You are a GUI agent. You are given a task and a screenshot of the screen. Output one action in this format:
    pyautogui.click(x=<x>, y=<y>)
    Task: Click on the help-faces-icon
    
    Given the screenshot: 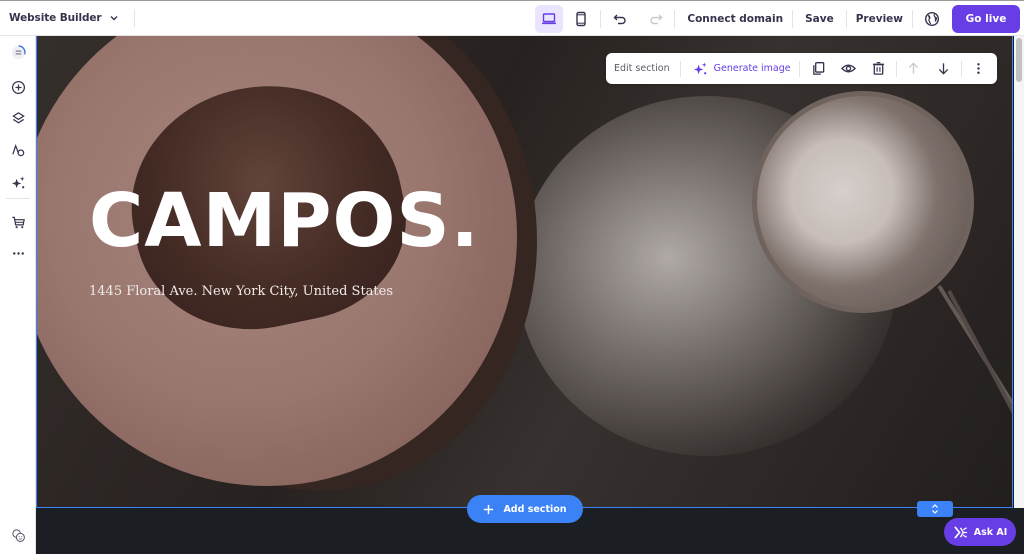 What is the action you would take?
    pyautogui.click(x=18, y=535)
    